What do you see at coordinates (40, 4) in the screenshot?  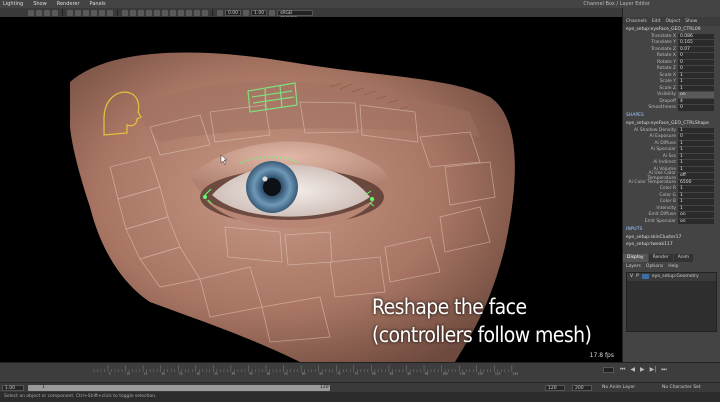 I see `menu-show: Show` at bounding box center [40, 4].